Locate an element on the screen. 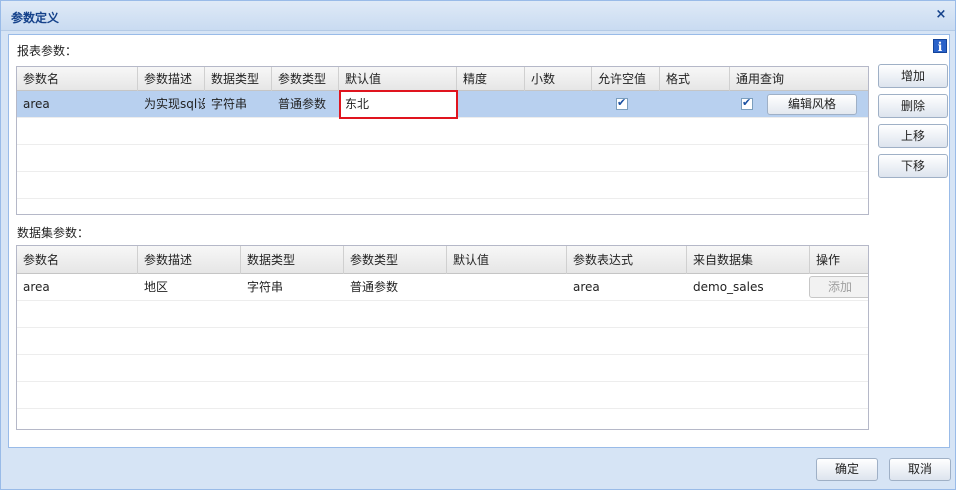 The image size is (956, 490). cancel-button: 取消 is located at coordinates (920, 469).